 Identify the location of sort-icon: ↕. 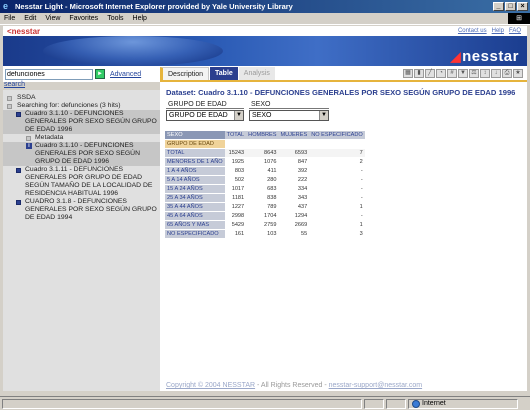
(485, 73).